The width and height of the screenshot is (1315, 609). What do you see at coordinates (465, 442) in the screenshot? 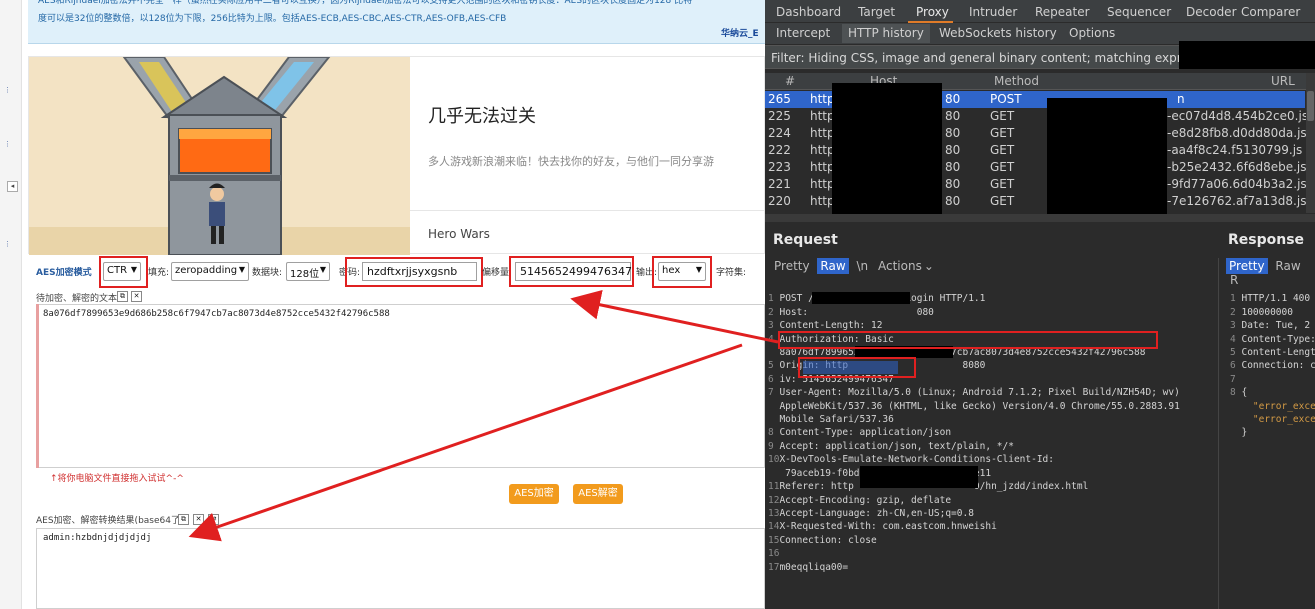
I see `arrow-to-result` at bounding box center [465, 442].